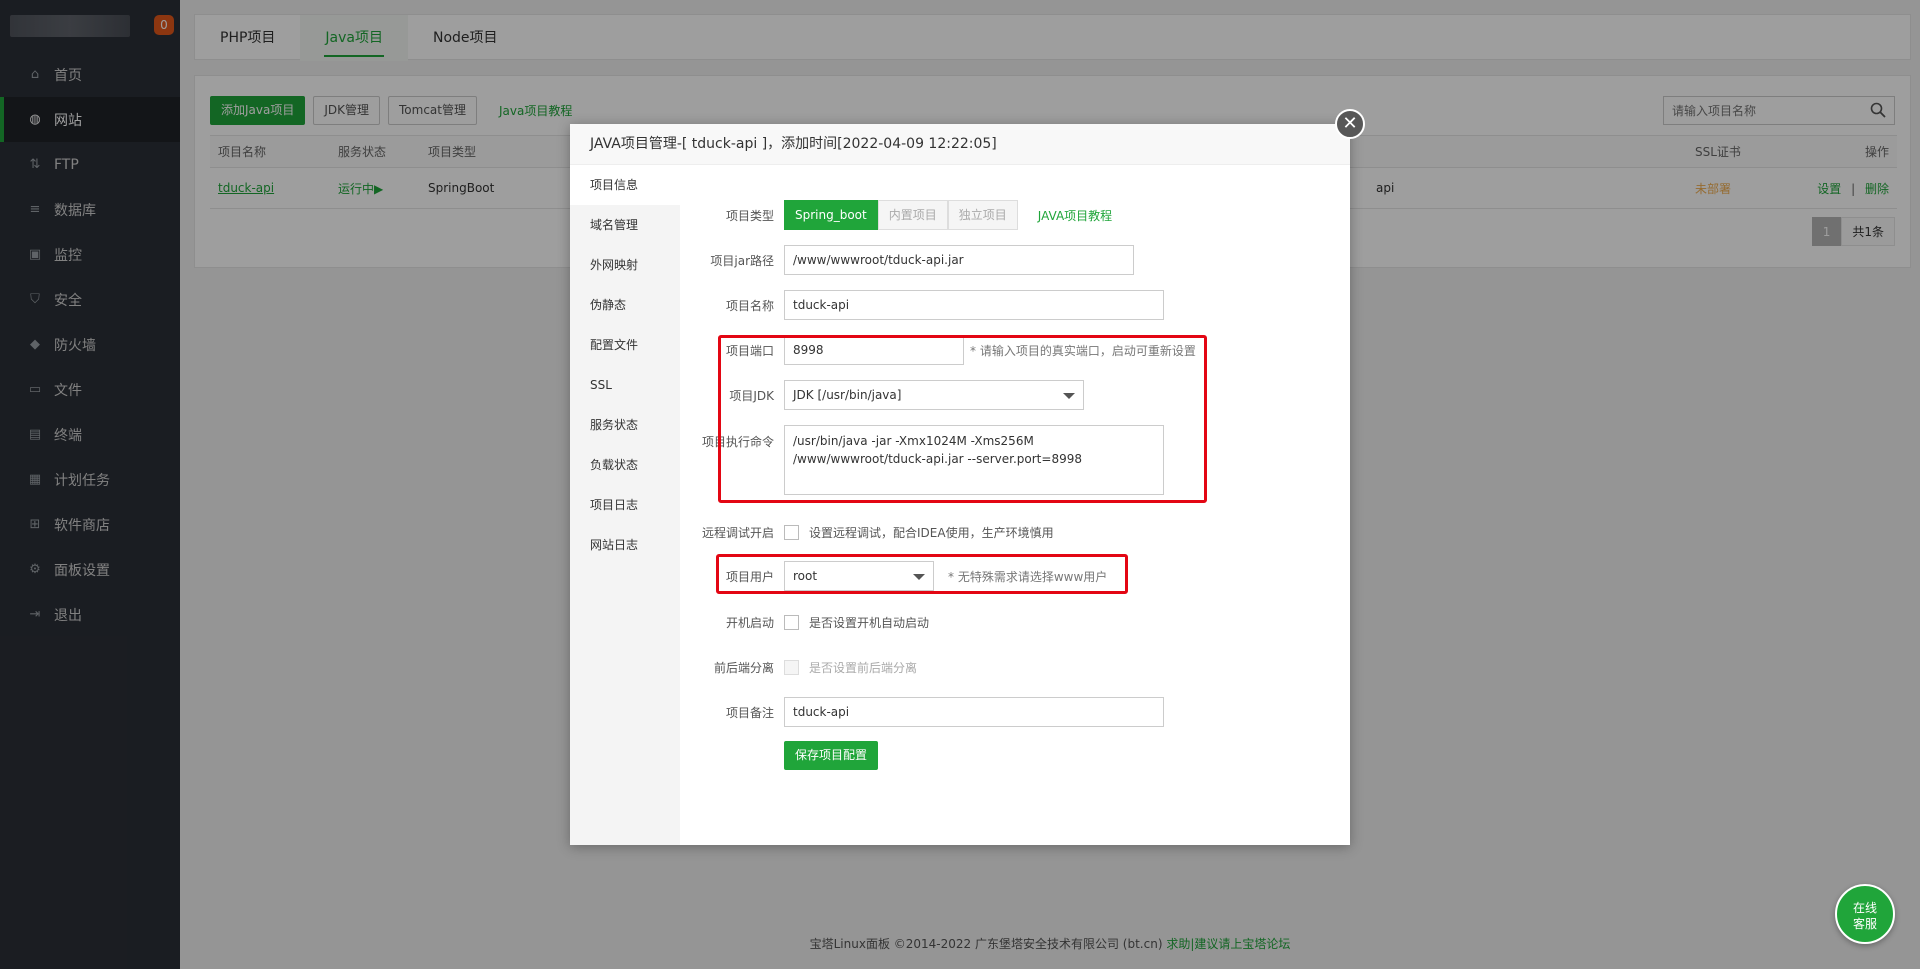  I want to click on jdk-select: JDK [/usr/bin/java], so click(934, 395).